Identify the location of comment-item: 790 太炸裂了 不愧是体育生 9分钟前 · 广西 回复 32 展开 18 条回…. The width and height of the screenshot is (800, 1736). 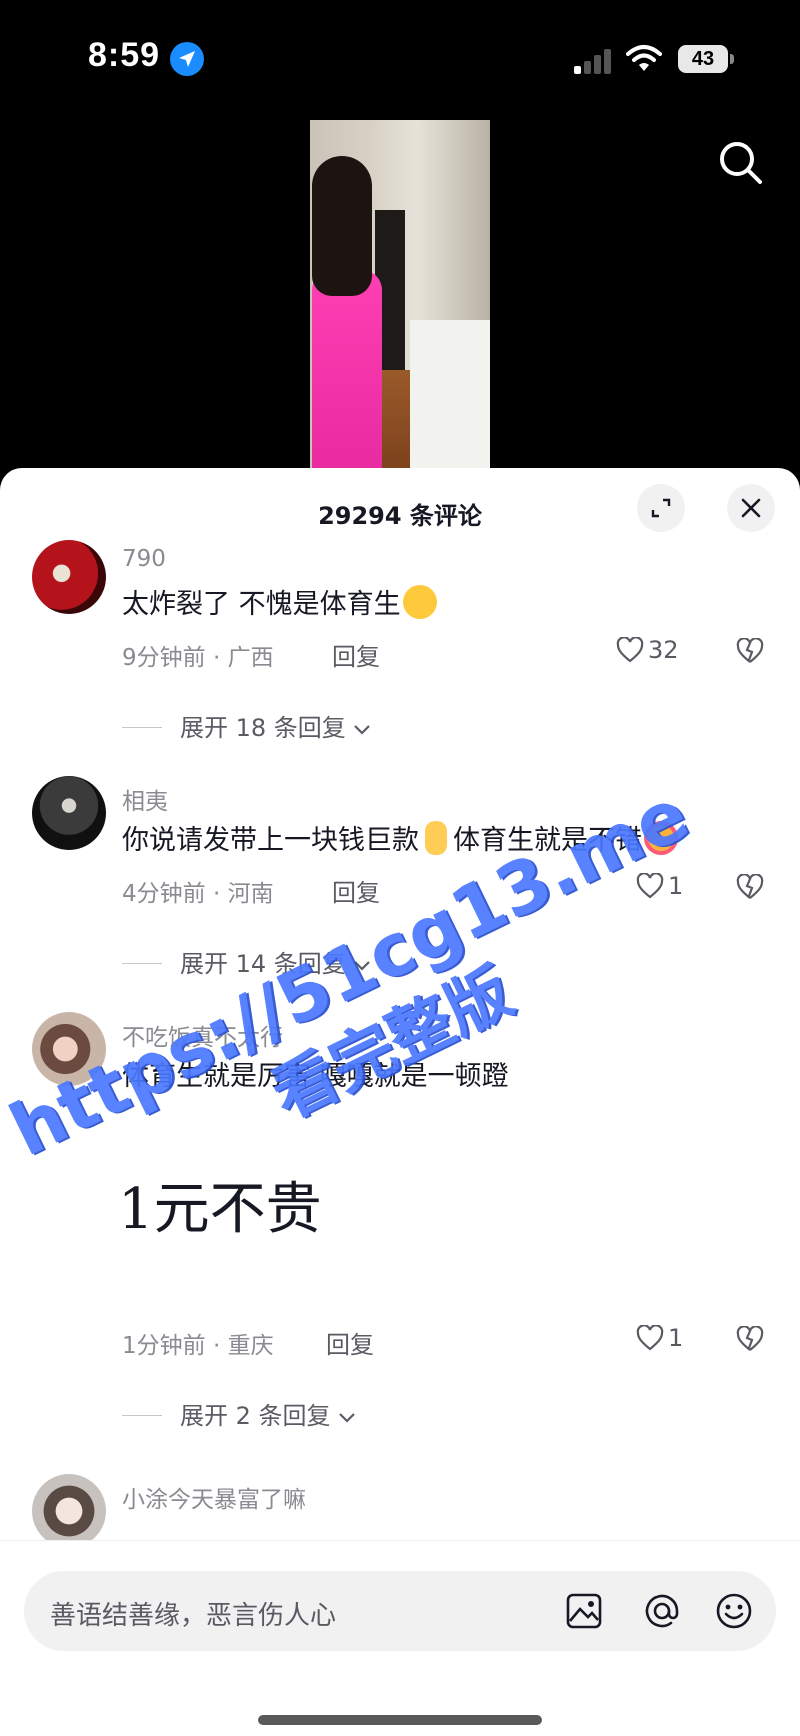
(400, 651).